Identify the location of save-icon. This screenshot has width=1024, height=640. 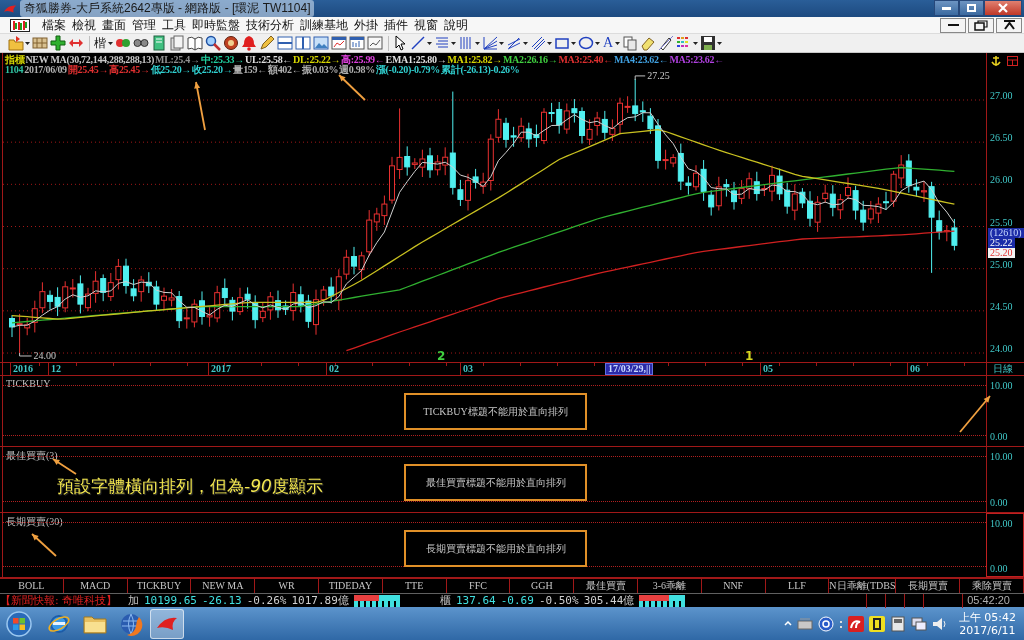
(708, 43).